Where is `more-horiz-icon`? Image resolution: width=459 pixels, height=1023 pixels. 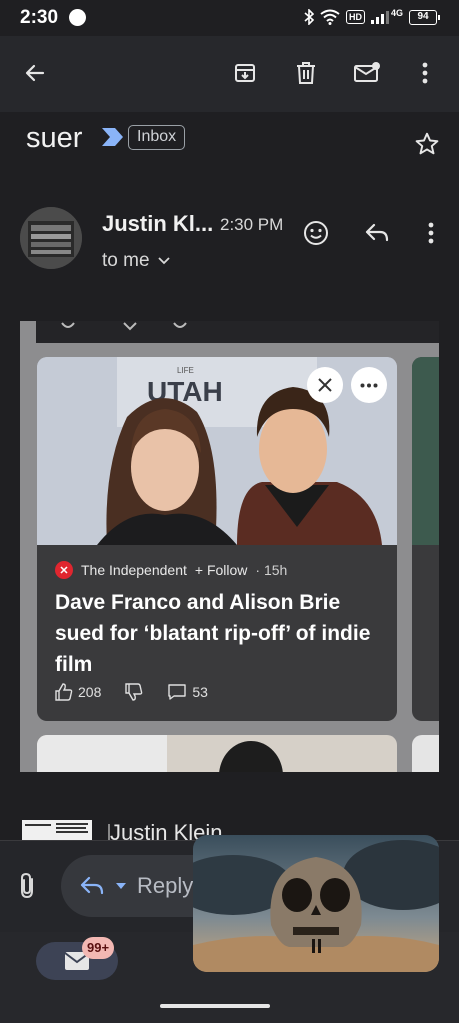 more-horiz-icon is located at coordinates (369, 385).